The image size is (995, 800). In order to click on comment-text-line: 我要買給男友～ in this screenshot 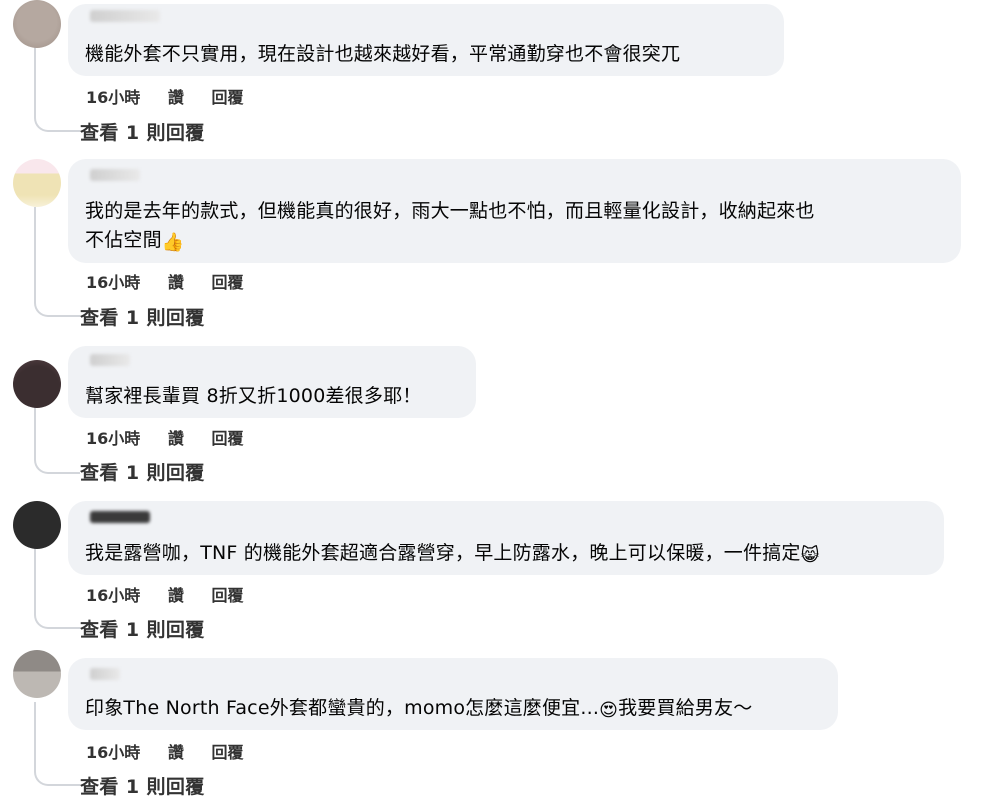, I will do `click(685, 708)`.